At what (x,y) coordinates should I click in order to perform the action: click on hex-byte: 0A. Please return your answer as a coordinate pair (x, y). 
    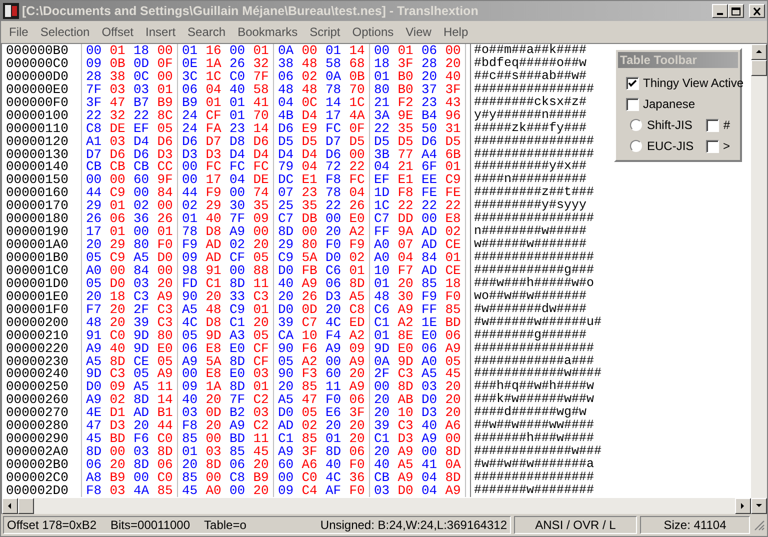
    Looking at the image, I should click on (382, 361).